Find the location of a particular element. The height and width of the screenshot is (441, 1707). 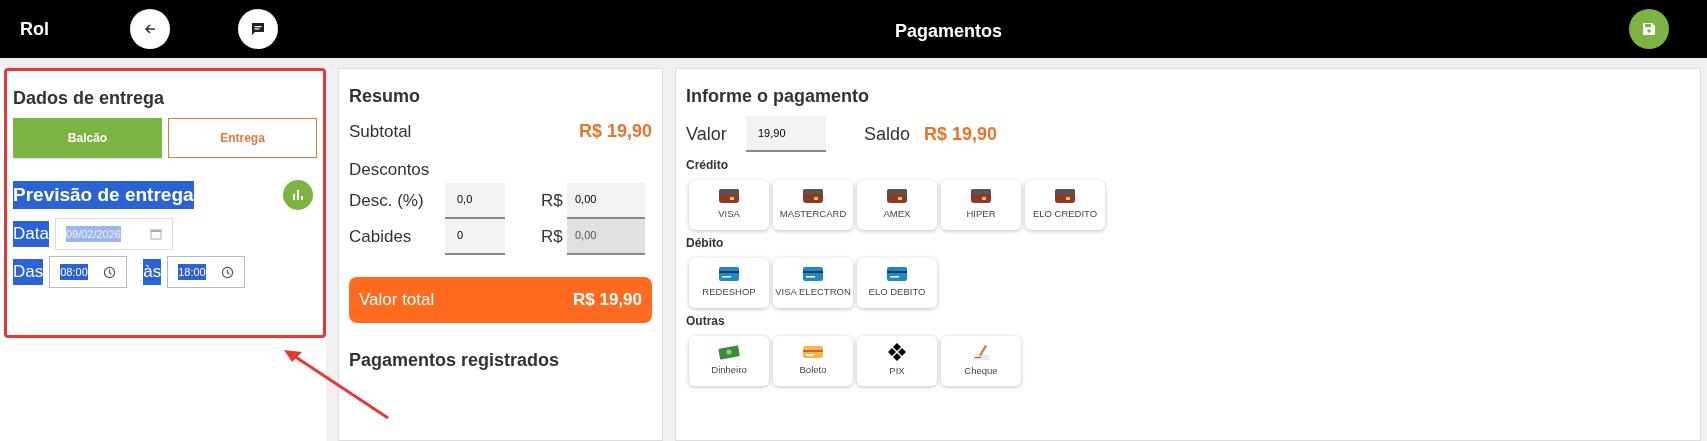

payment-method-button: ELO DEBITO is located at coordinates (897, 283).